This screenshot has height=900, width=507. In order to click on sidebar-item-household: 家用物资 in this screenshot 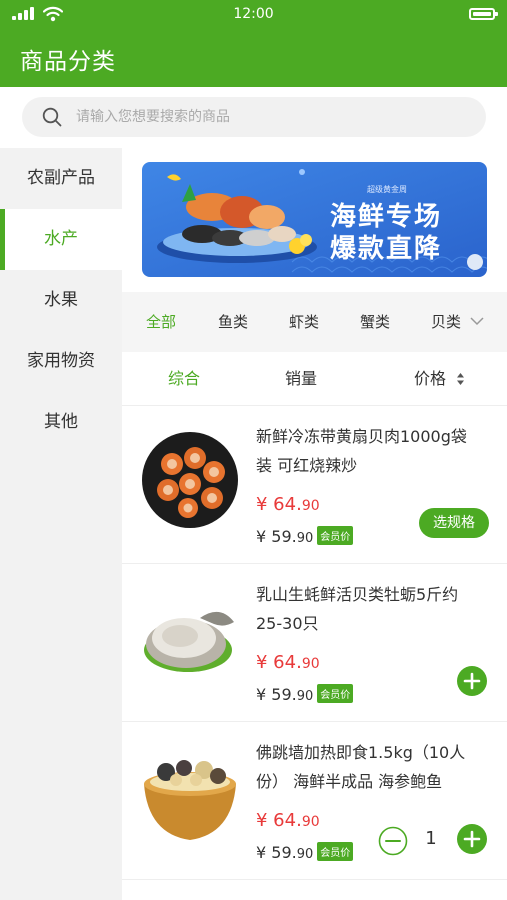, I will do `click(61, 361)`.